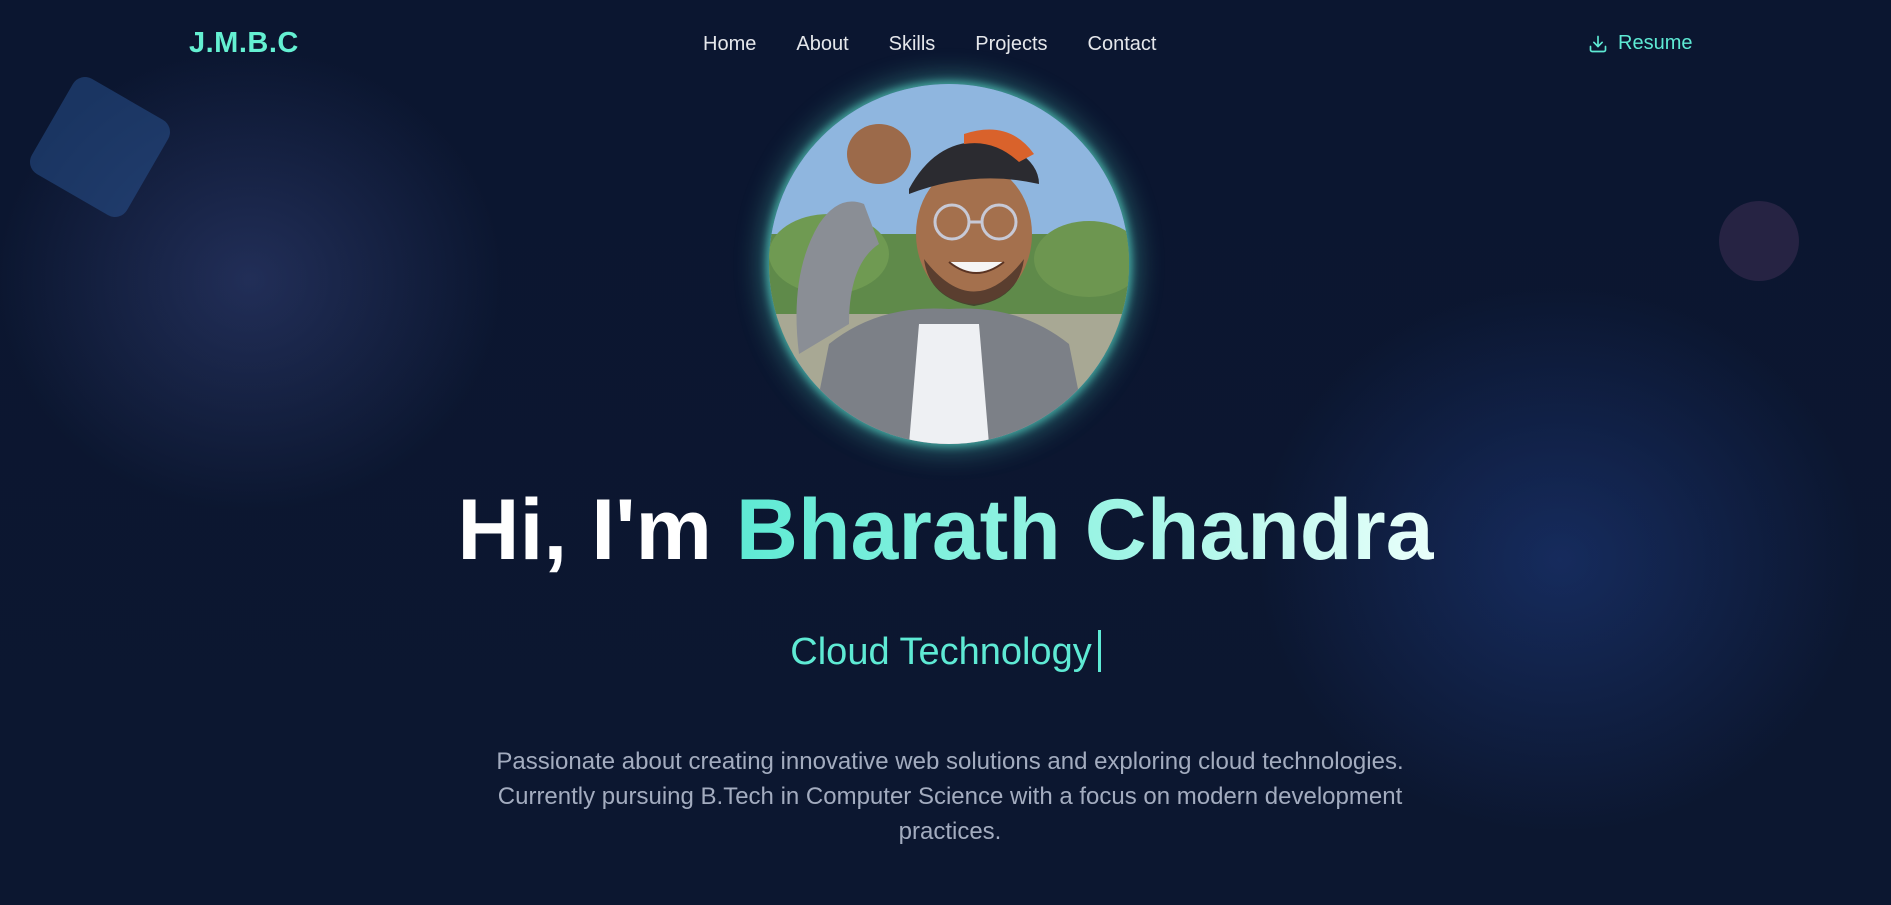 The width and height of the screenshot is (1891, 905). I want to click on nav-link-home: Home, so click(729, 44).